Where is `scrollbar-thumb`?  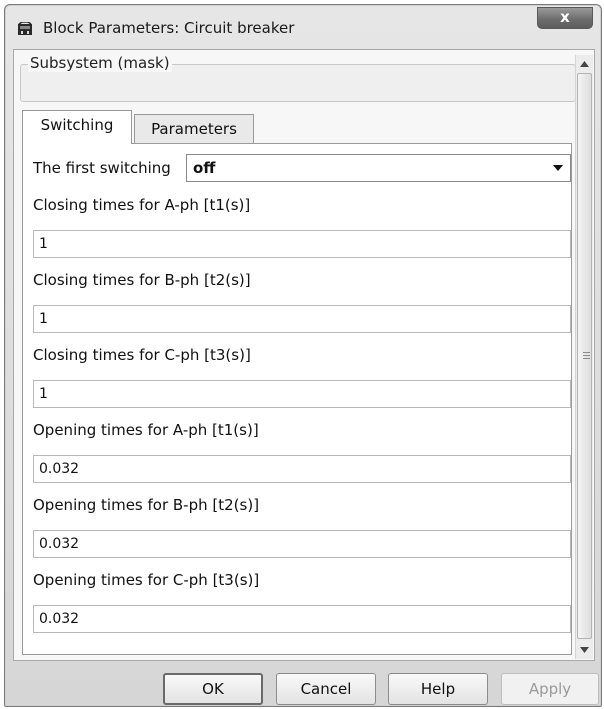 scrollbar-thumb is located at coordinates (584, 356).